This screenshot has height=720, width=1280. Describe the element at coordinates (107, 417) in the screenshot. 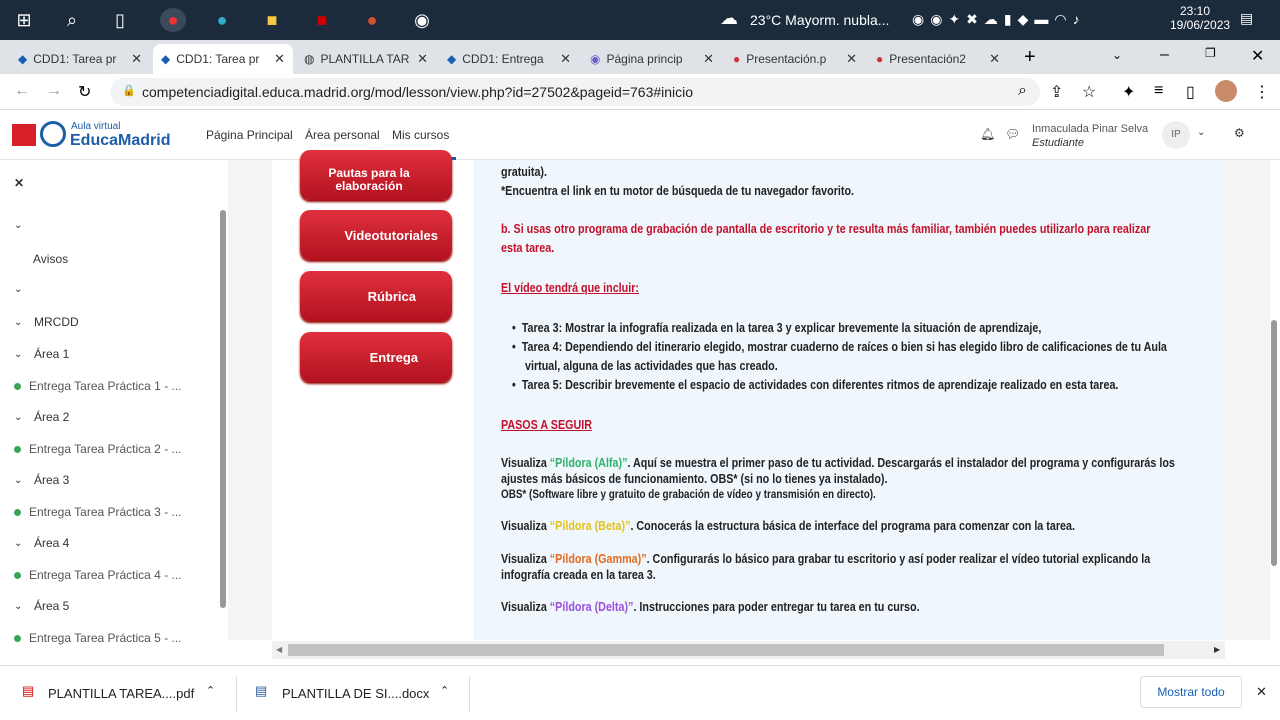

I see `sidebar-section: ⌄ Área 2` at that location.